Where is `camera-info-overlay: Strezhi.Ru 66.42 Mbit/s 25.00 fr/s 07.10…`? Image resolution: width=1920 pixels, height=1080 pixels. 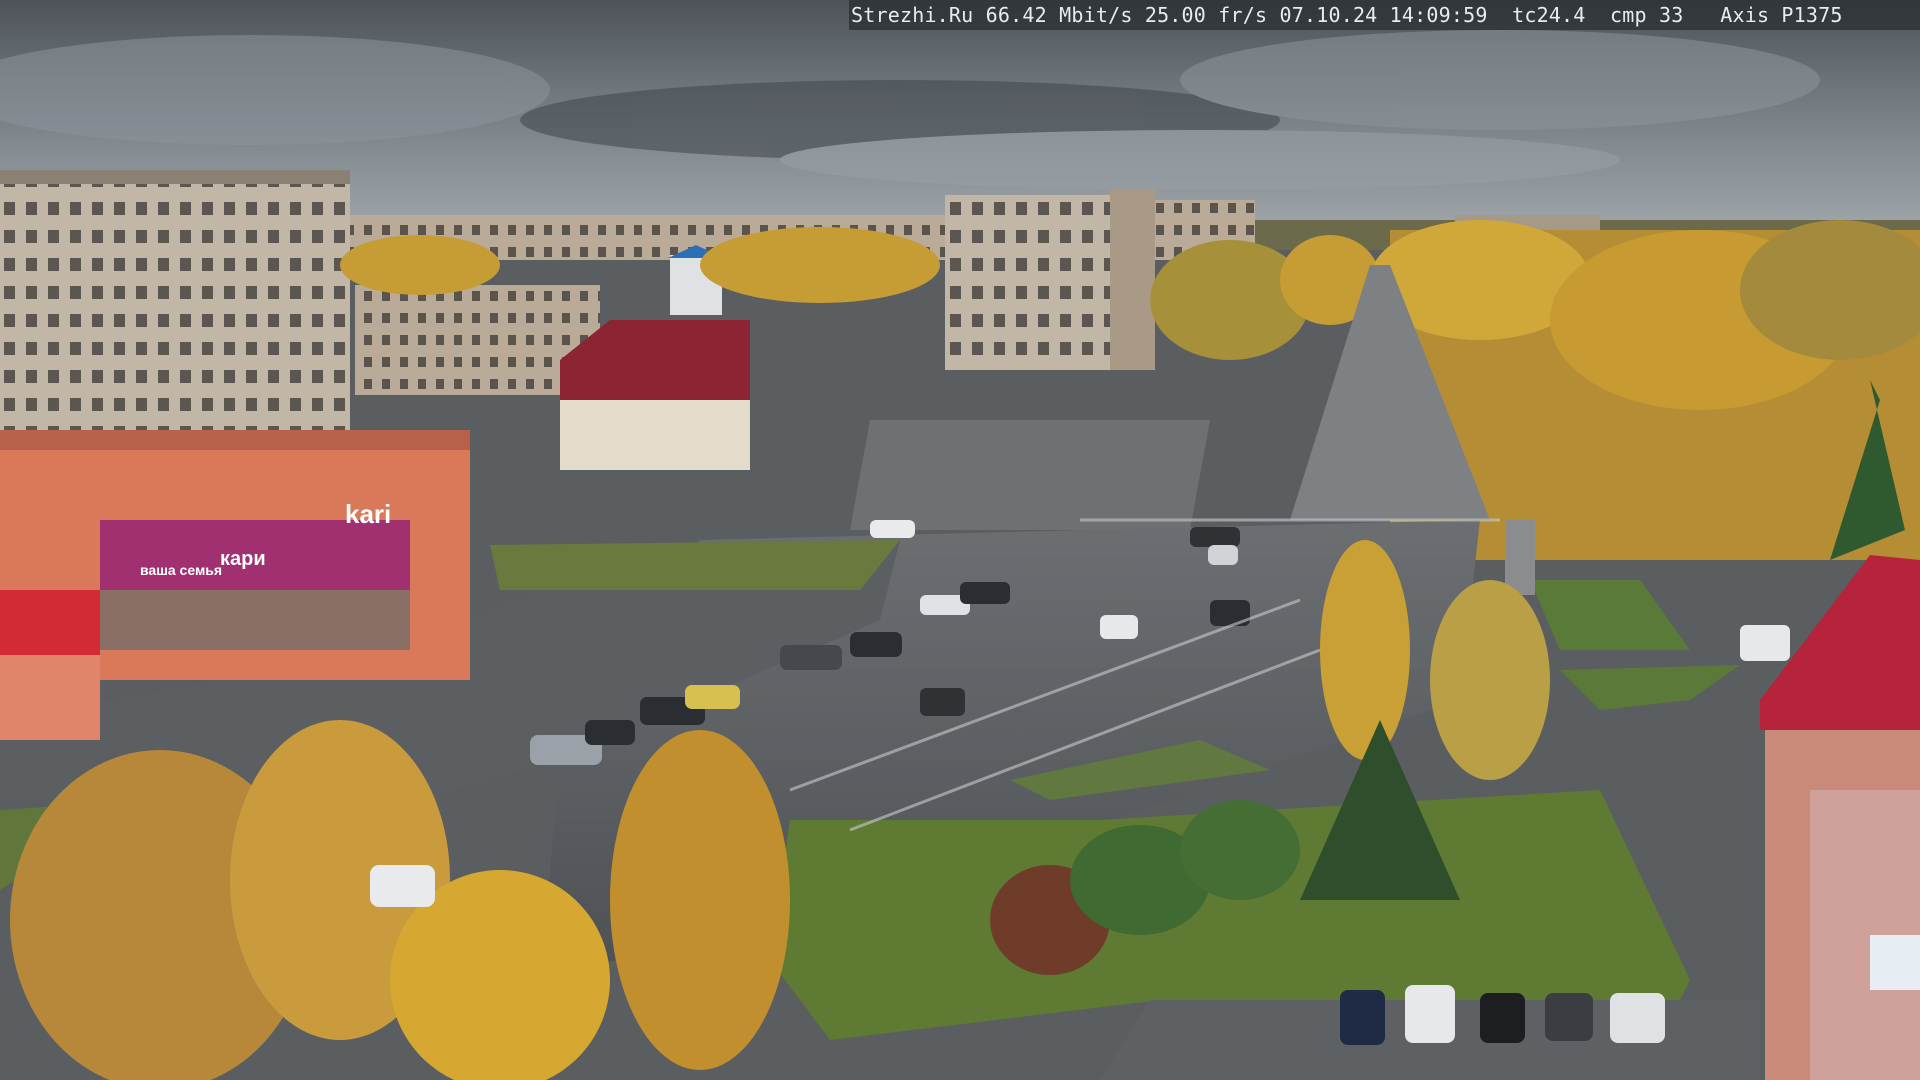 camera-info-overlay: Strezhi.Ru 66.42 Mbit/s 25.00 fr/s 07.10… is located at coordinates (1384, 15).